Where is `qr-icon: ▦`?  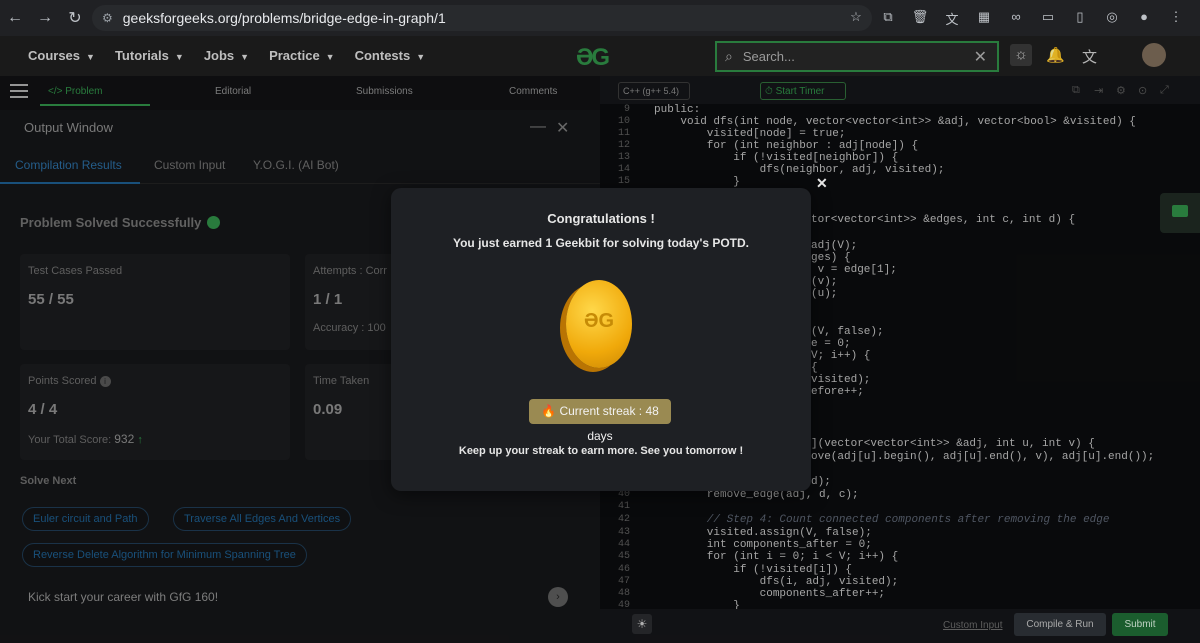
qr-icon: ▦ is located at coordinates (984, 18).